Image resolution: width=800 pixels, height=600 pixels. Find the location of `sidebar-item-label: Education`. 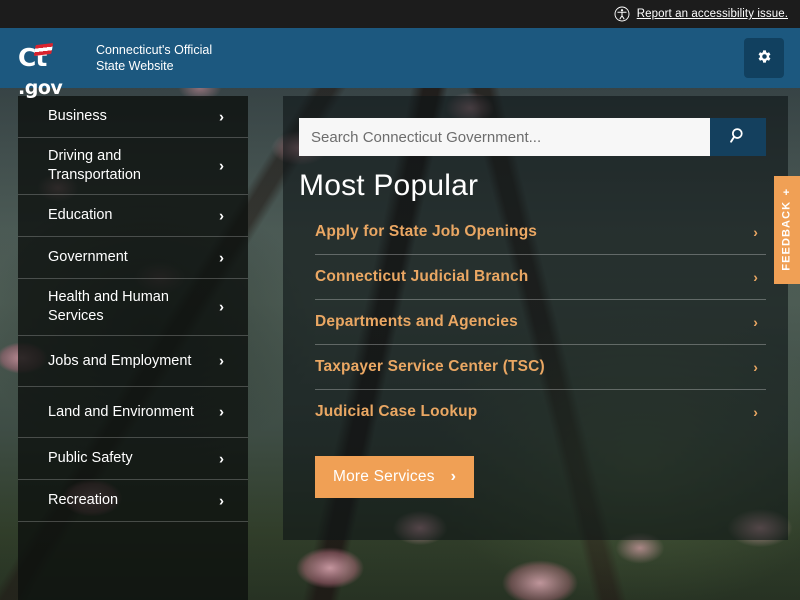

sidebar-item-label: Education is located at coordinates (80, 215).